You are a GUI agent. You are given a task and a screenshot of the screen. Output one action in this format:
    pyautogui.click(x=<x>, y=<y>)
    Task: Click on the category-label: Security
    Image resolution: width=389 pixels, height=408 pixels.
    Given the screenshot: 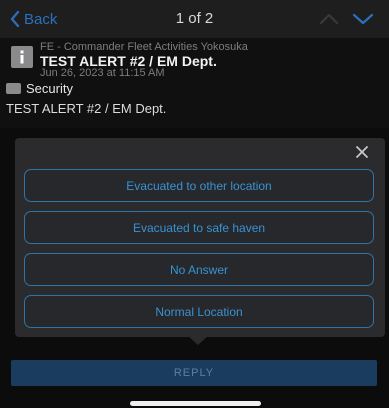 What is the action you would take?
    pyautogui.click(x=49, y=88)
    